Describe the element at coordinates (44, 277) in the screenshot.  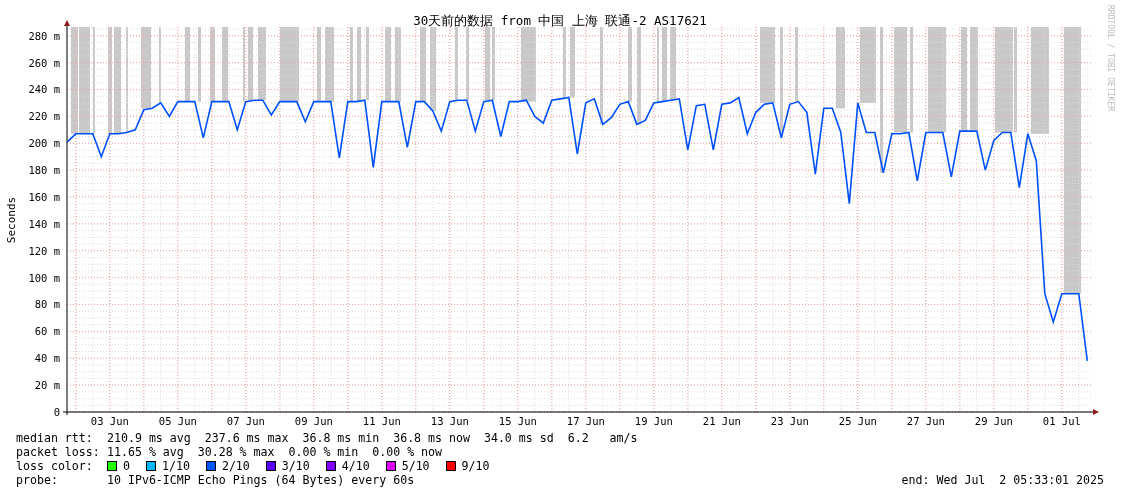
I see `y-tick-label: 100 m` at that location.